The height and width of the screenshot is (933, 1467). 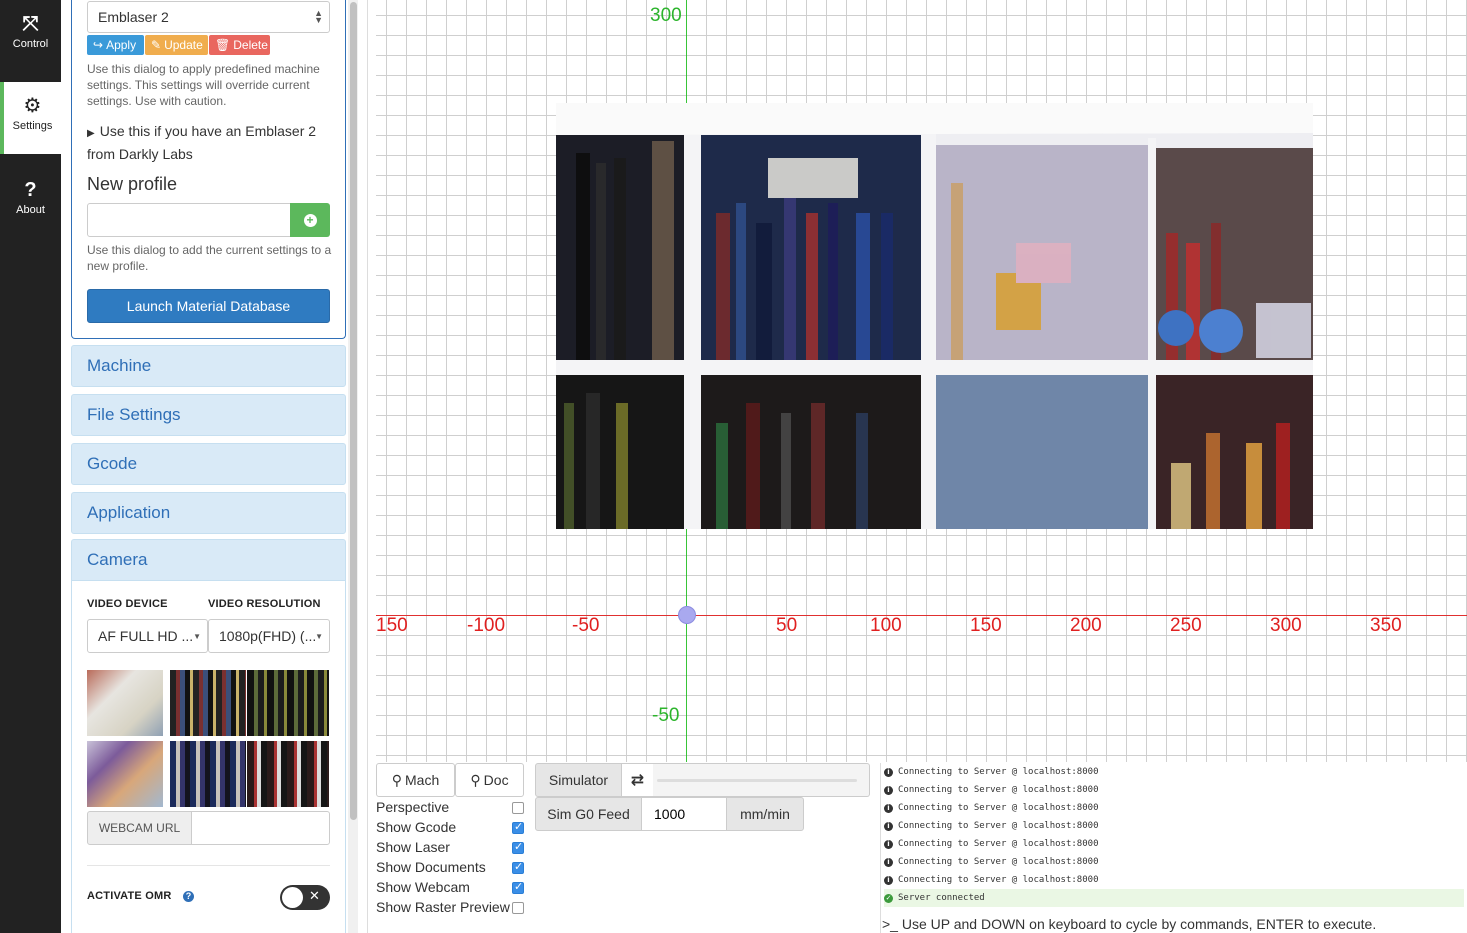 What do you see at coordinates (486, 625) in the screenshot?
I see `x-tick-label: -100` at bounding box center [486, 625].